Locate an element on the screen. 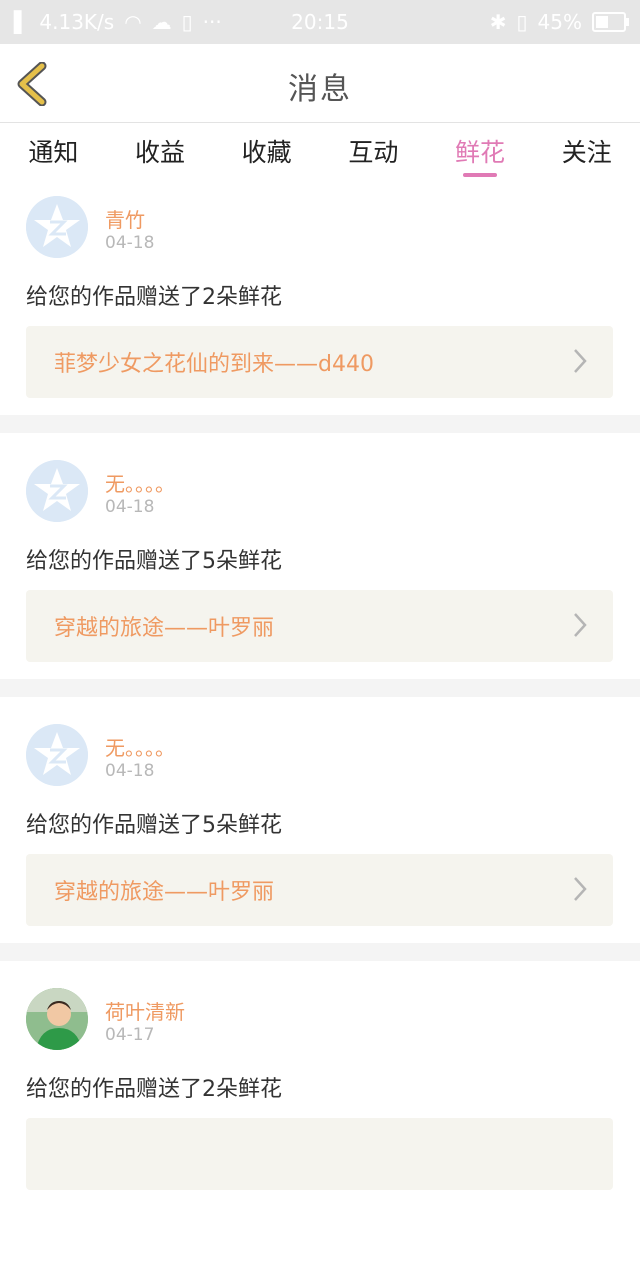 The height and width of the screenshot is (1261, 640). user-photo-icon is located at coordinates (57, 1019).